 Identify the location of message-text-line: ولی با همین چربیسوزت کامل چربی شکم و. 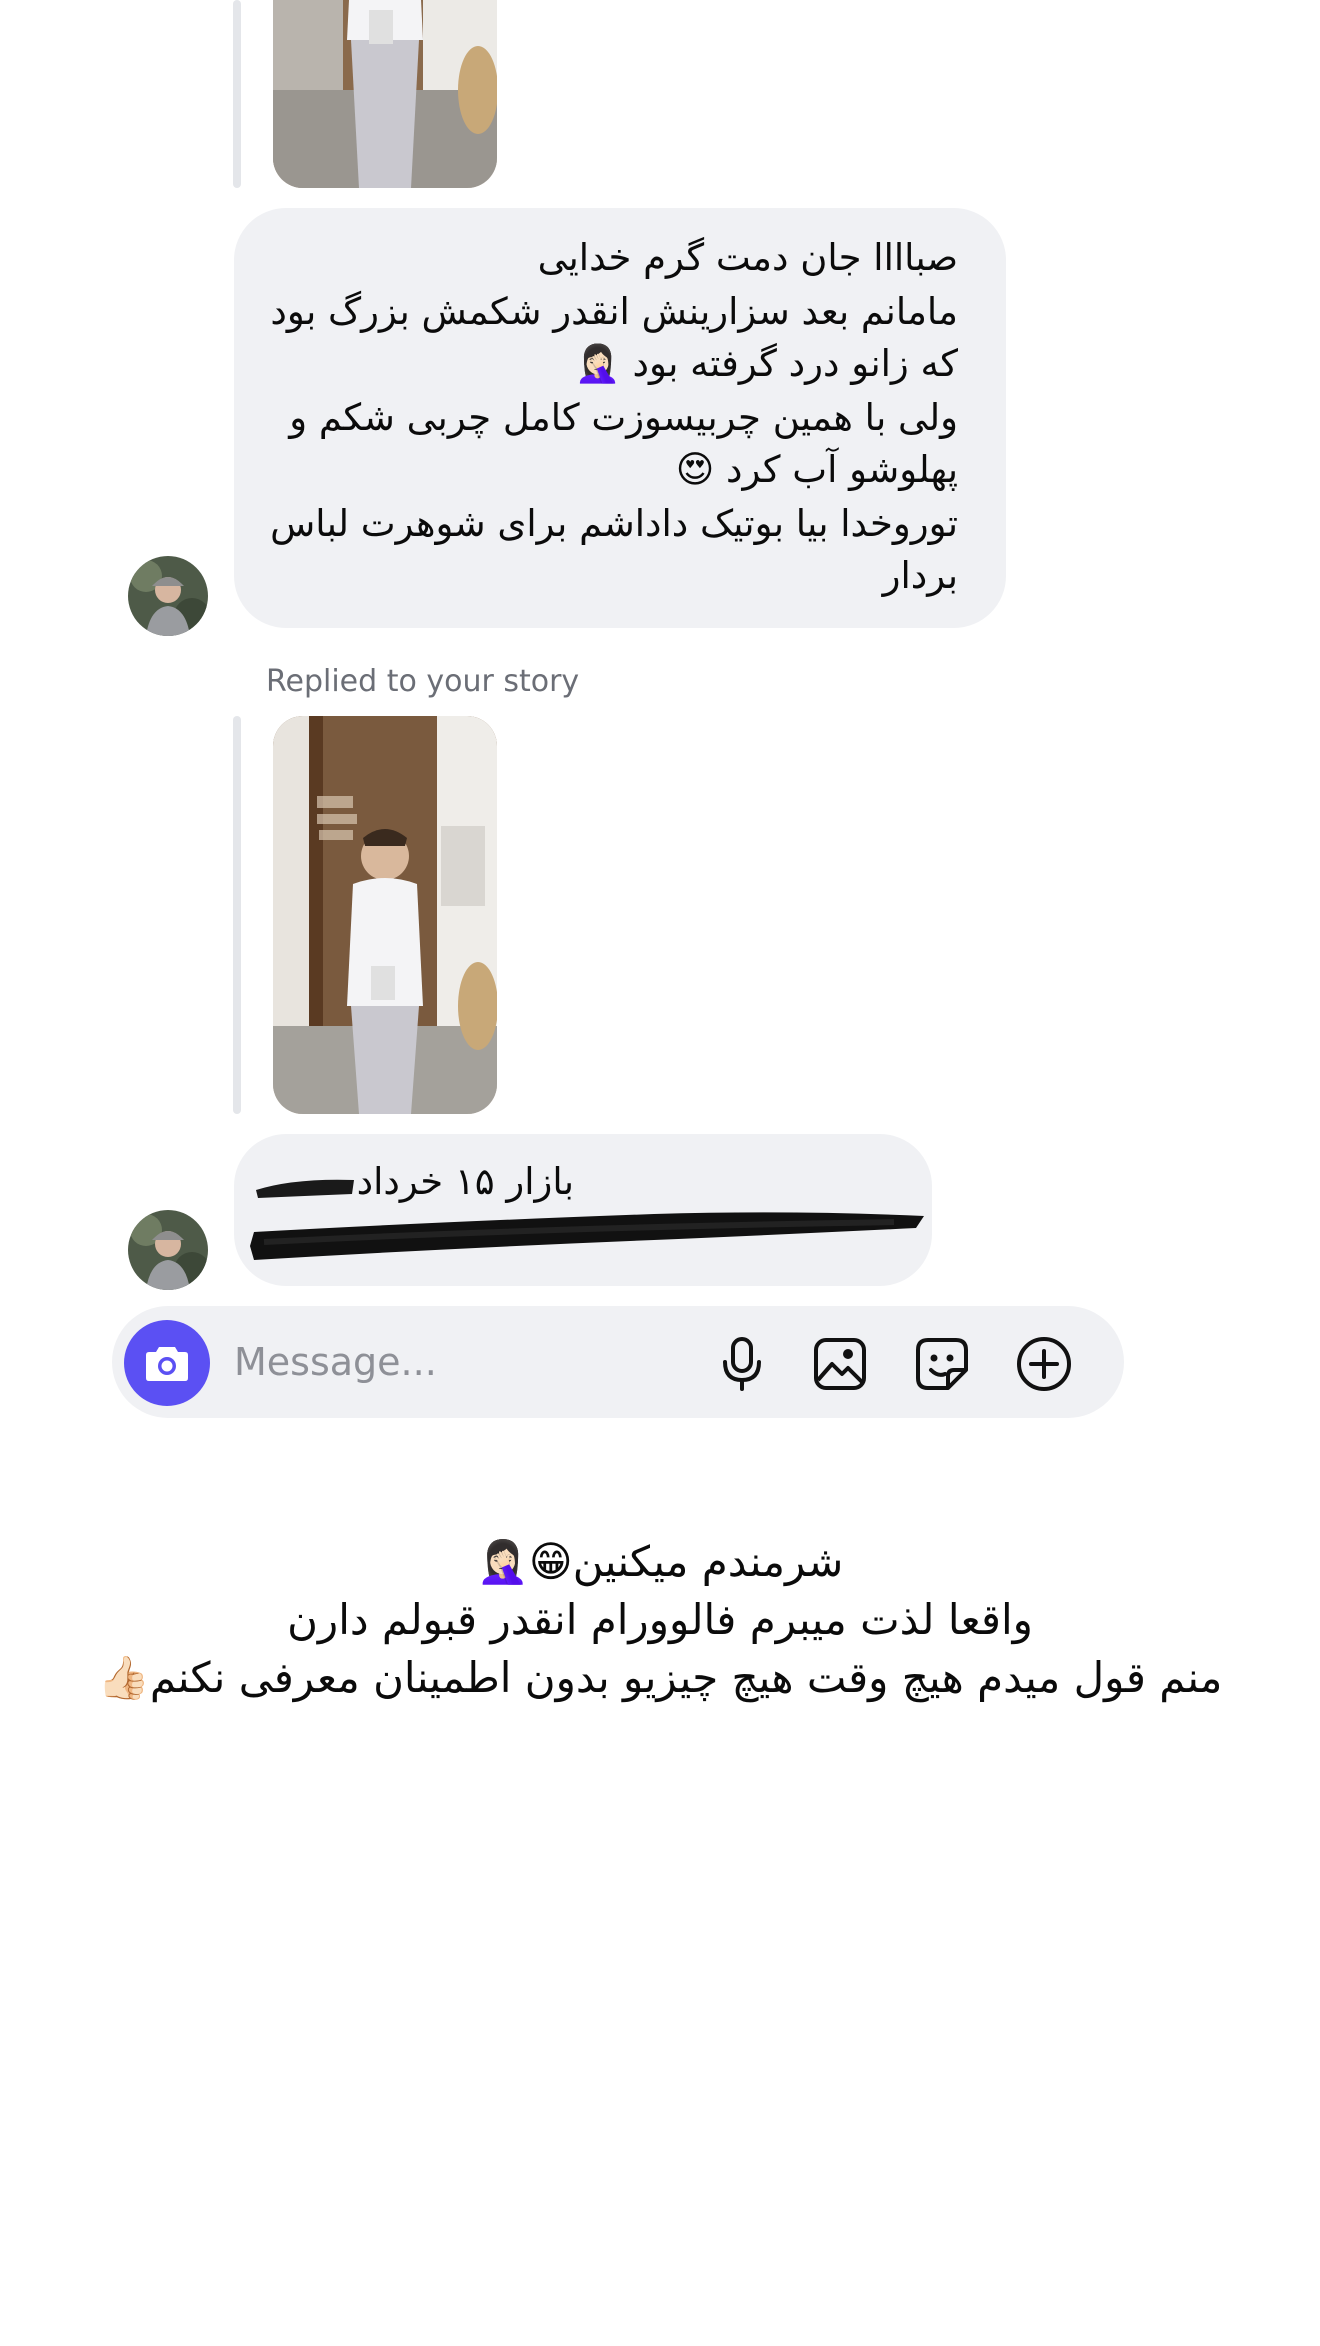
(623, 417).